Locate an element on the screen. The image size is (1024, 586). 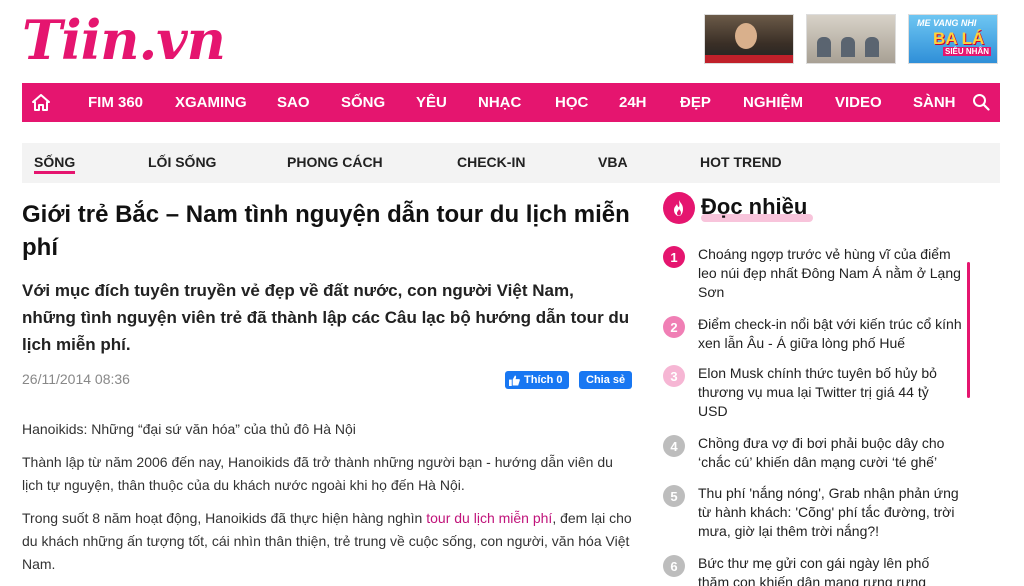
subnav-item-hot-trend: HOT TREND is located at coordinates (741, 162).